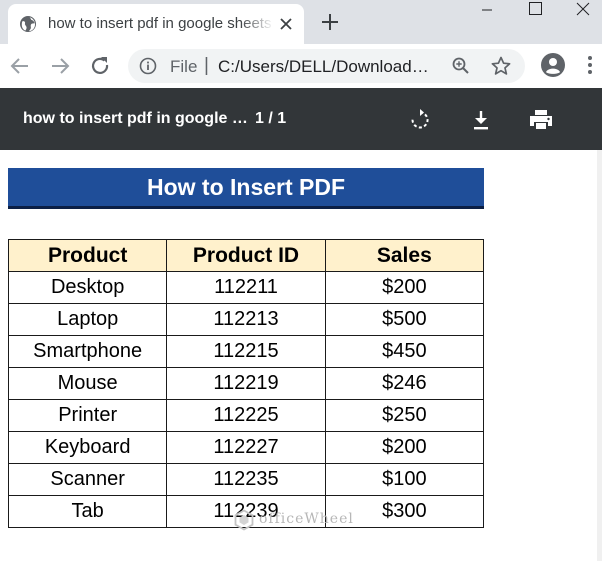 The width and height of the screenshot is (602, 561). I want to click on browser-tab: how to insert pdf in google sheets, so click(156, 24).